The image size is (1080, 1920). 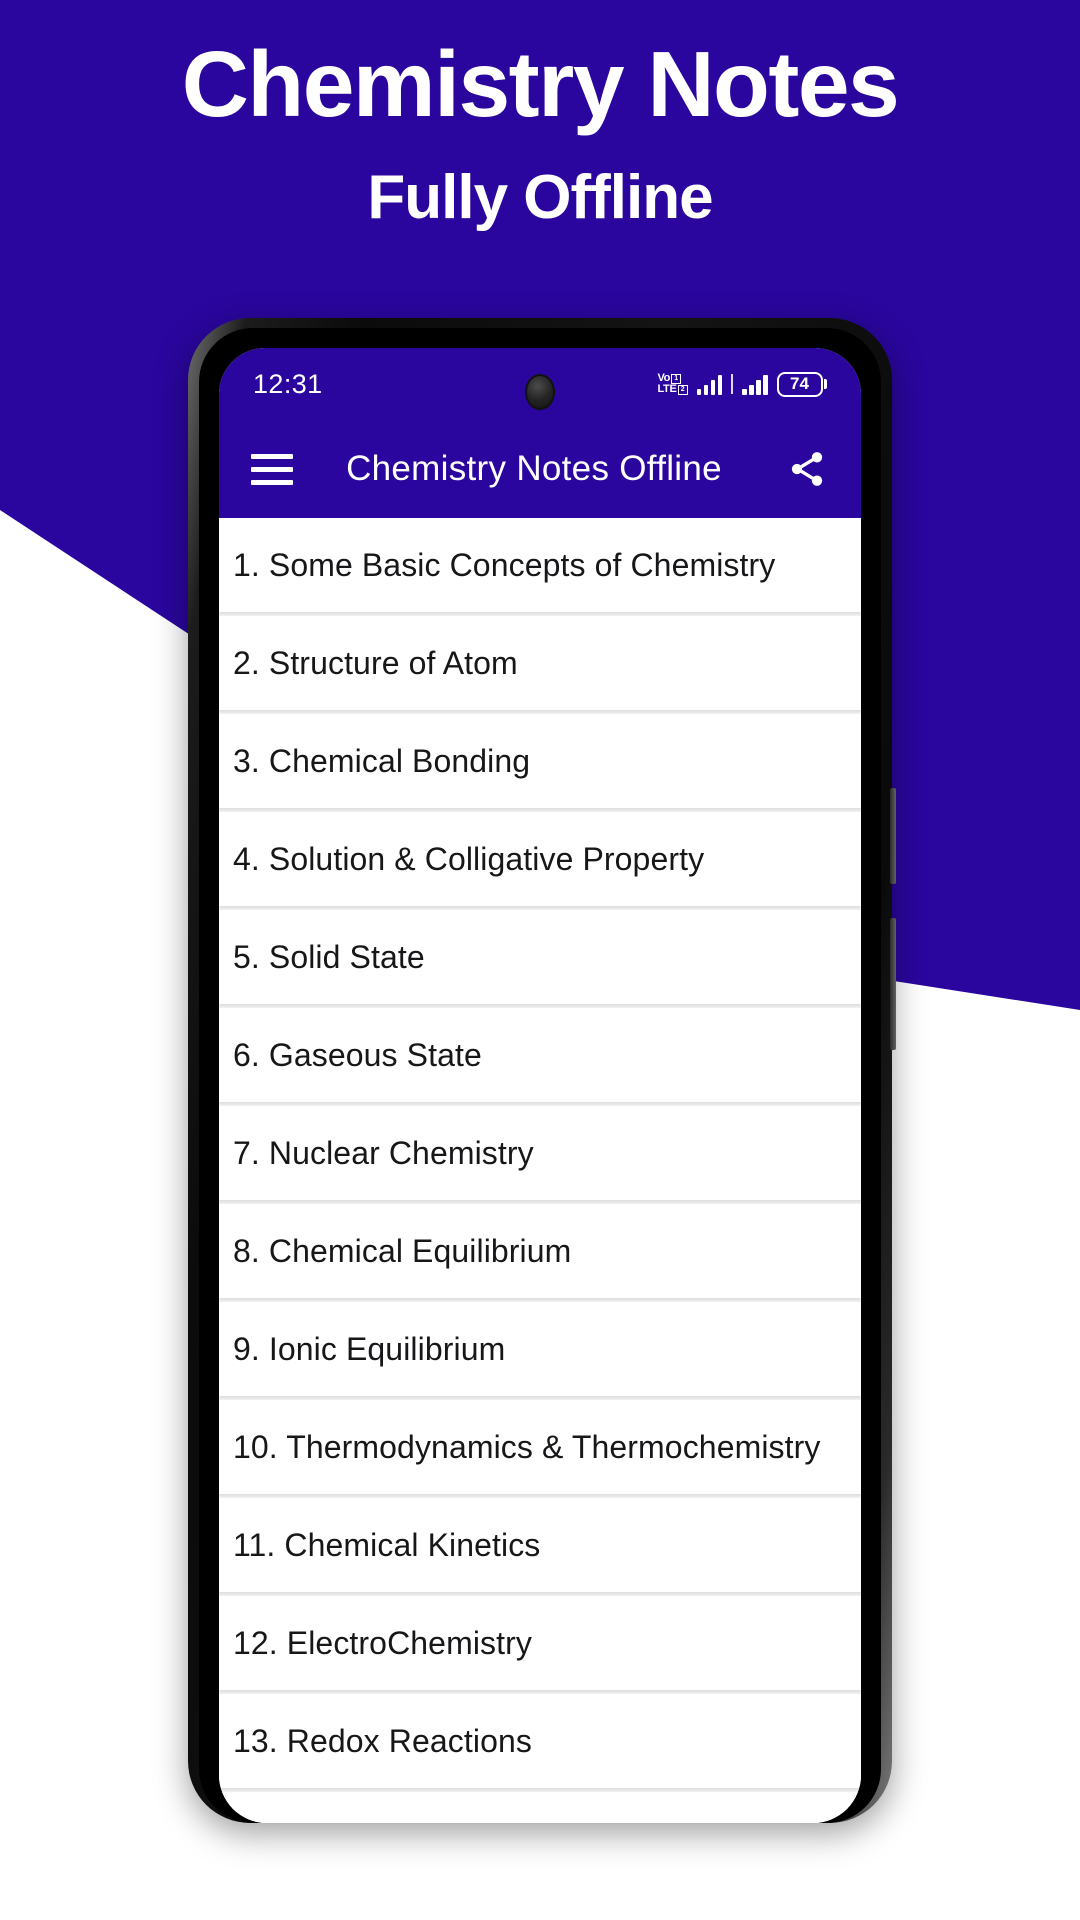 What do you see at coordinates (329, 956) in the screenshot?
I see `chapter-item-label: 5. Solid State` at bounding box center [329, 956].